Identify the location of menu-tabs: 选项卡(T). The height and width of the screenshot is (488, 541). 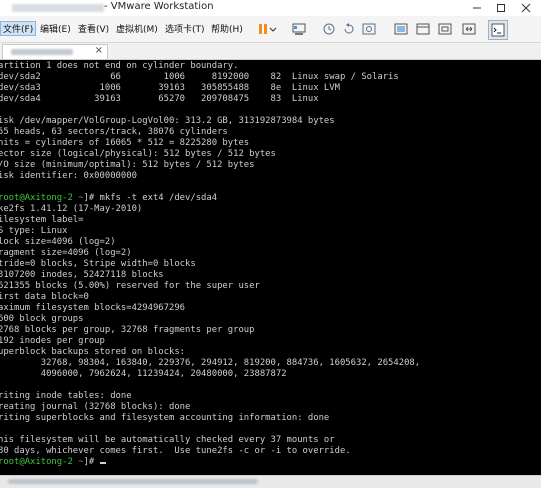
(185, 28).